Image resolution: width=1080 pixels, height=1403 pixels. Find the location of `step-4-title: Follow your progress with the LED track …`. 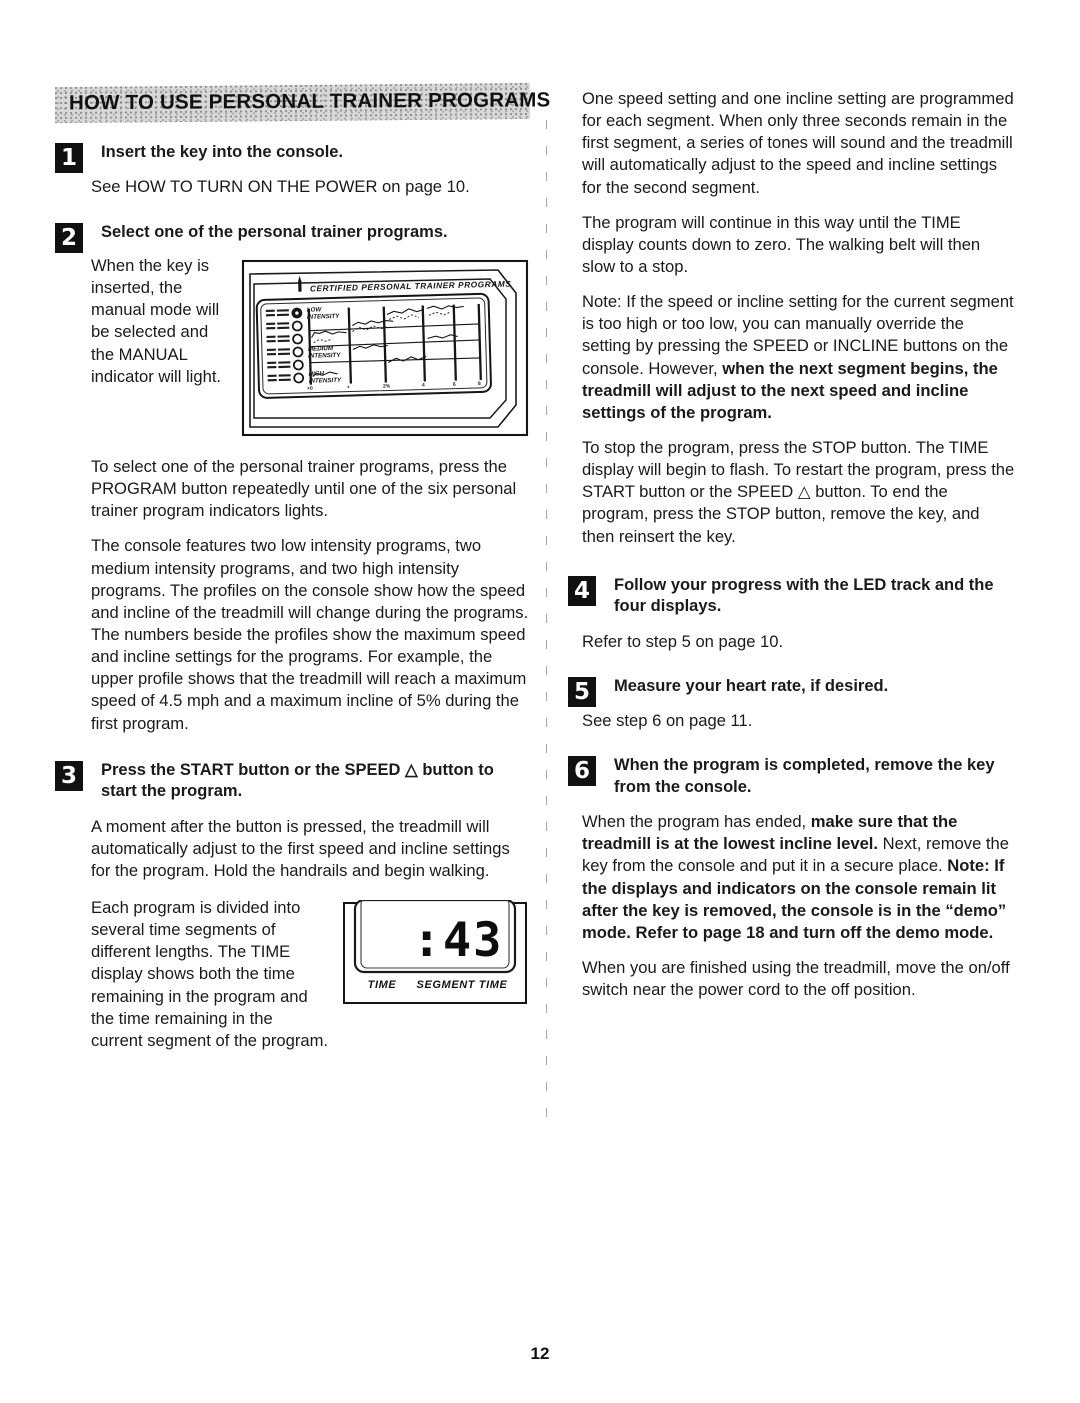

step-4-title: Follow your progress with the LED track … is located at coordinates (804, 595).